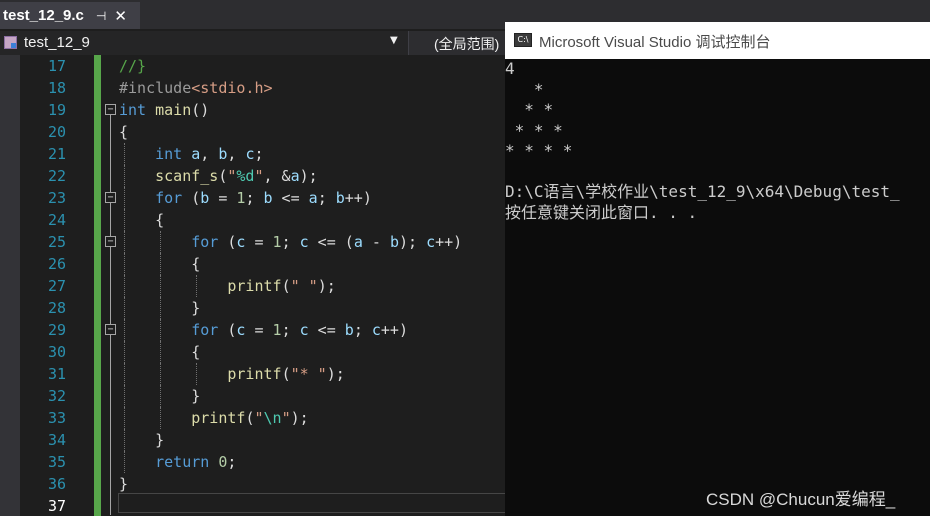  Describe the element at coordinates (56, 440) in the screenshot. I see `line-number: 34` at that location.